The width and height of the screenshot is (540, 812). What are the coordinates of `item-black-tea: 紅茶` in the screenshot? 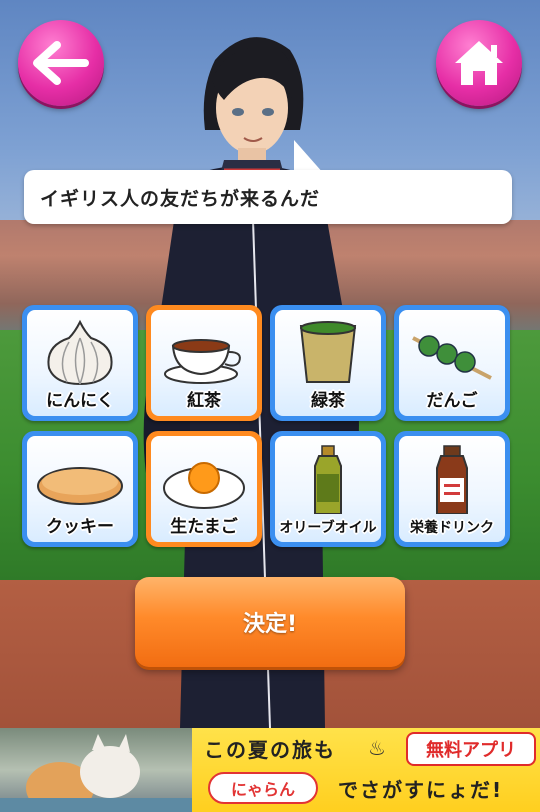 It's located at (204, 363).